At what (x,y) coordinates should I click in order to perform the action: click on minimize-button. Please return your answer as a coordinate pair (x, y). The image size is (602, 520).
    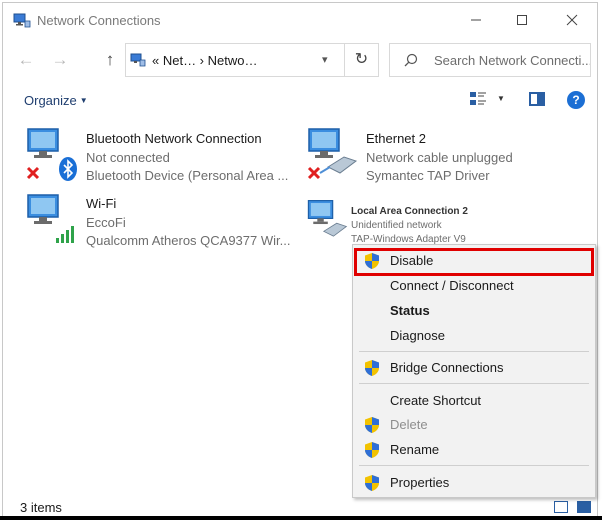
    Looking at the image, I should click on (476, 20).